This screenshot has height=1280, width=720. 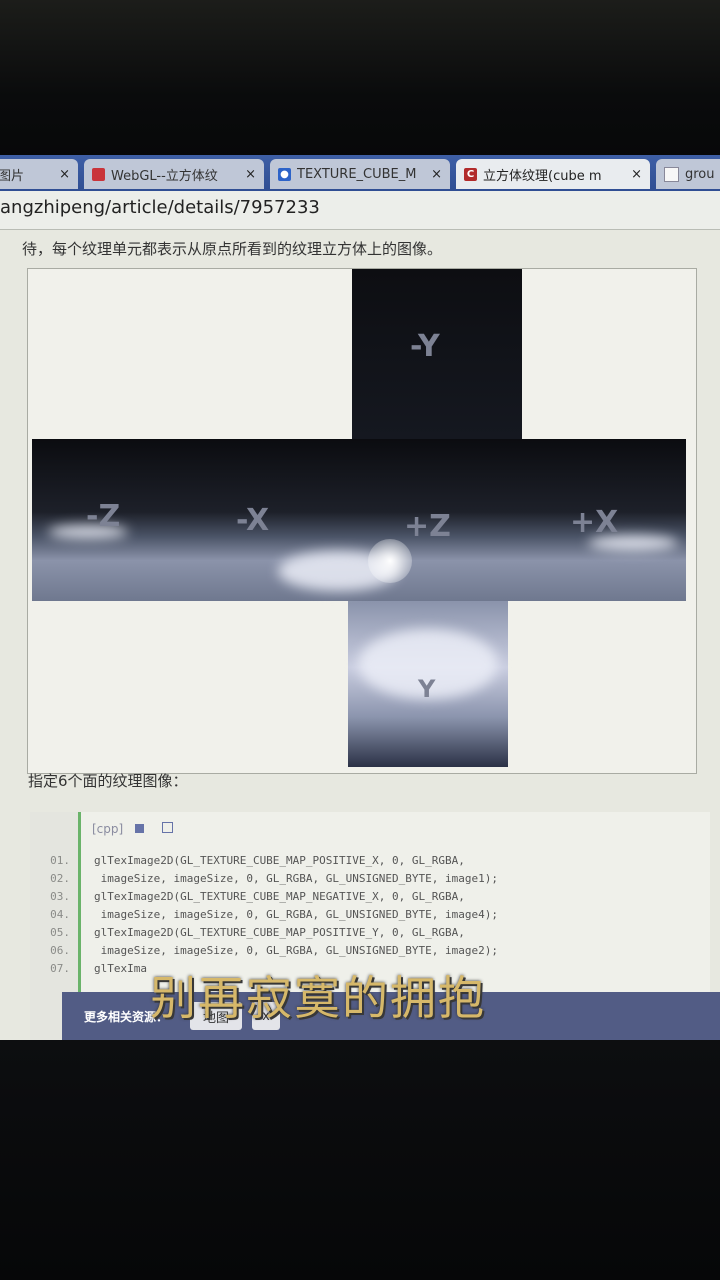 What do you see at coordinates (700, 174) in the screenshot?
I see `tab-label: grou` at bounding box center [700, 174].